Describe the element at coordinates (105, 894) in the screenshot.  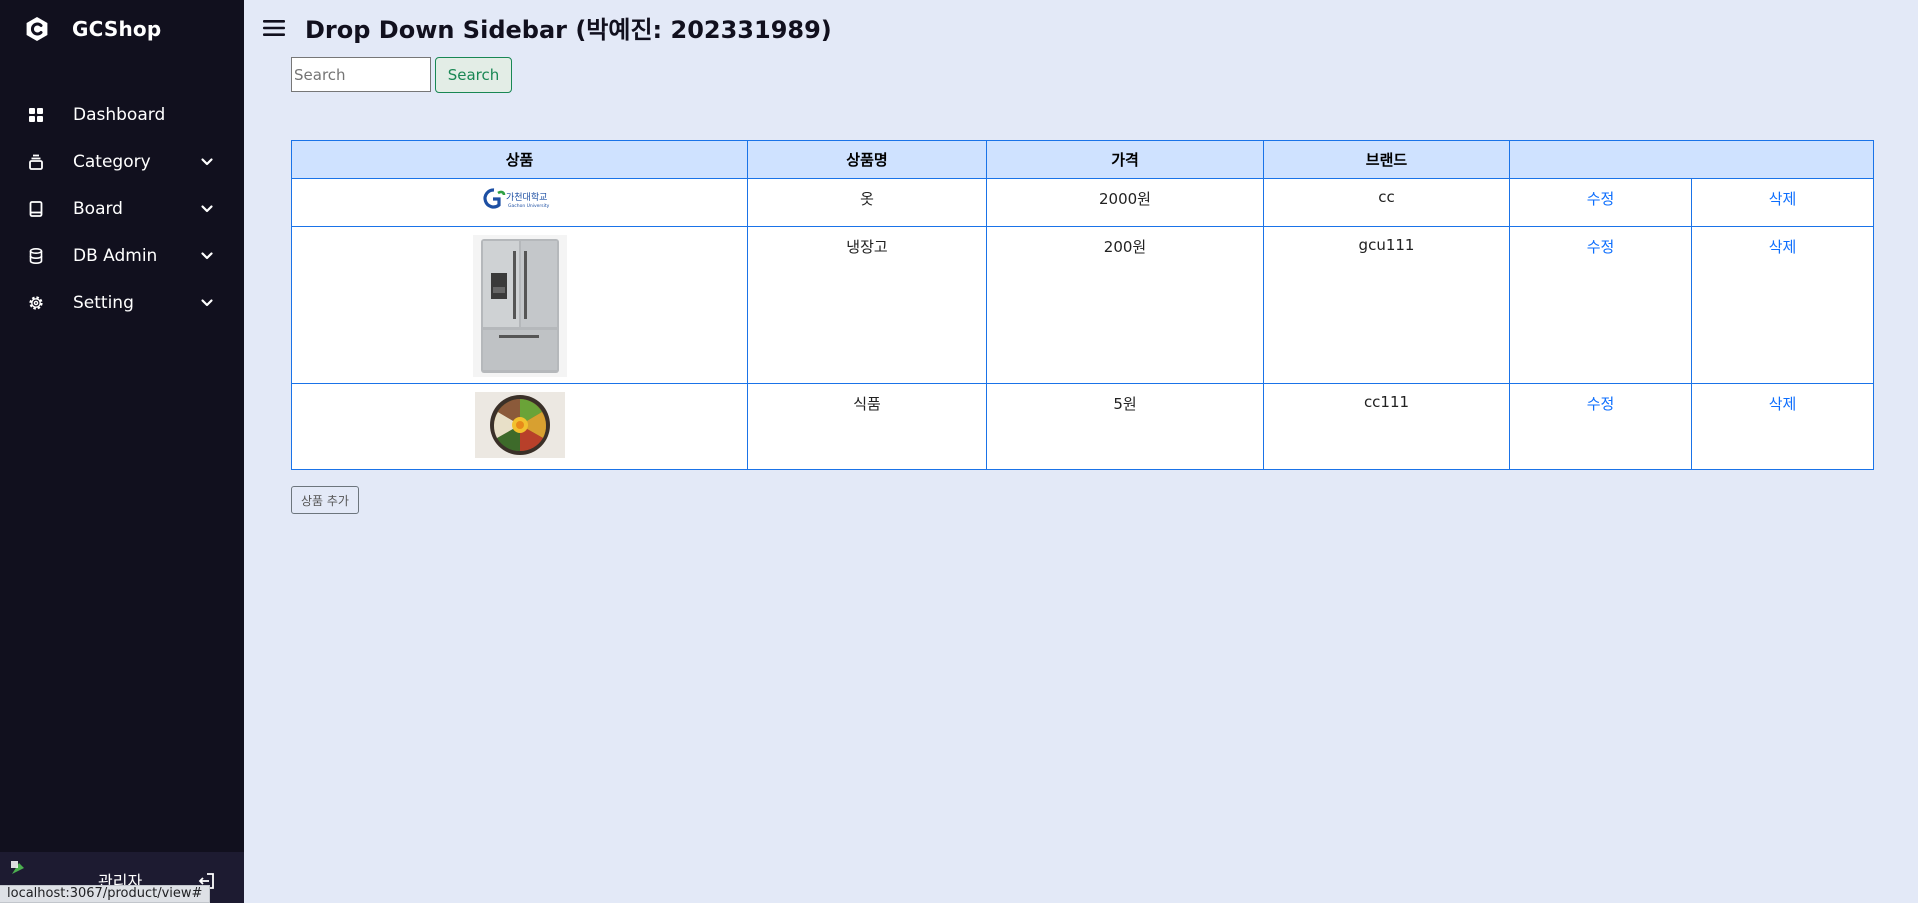
I see `status-url-tooltip: localhost:3067/product/view#` at that location.